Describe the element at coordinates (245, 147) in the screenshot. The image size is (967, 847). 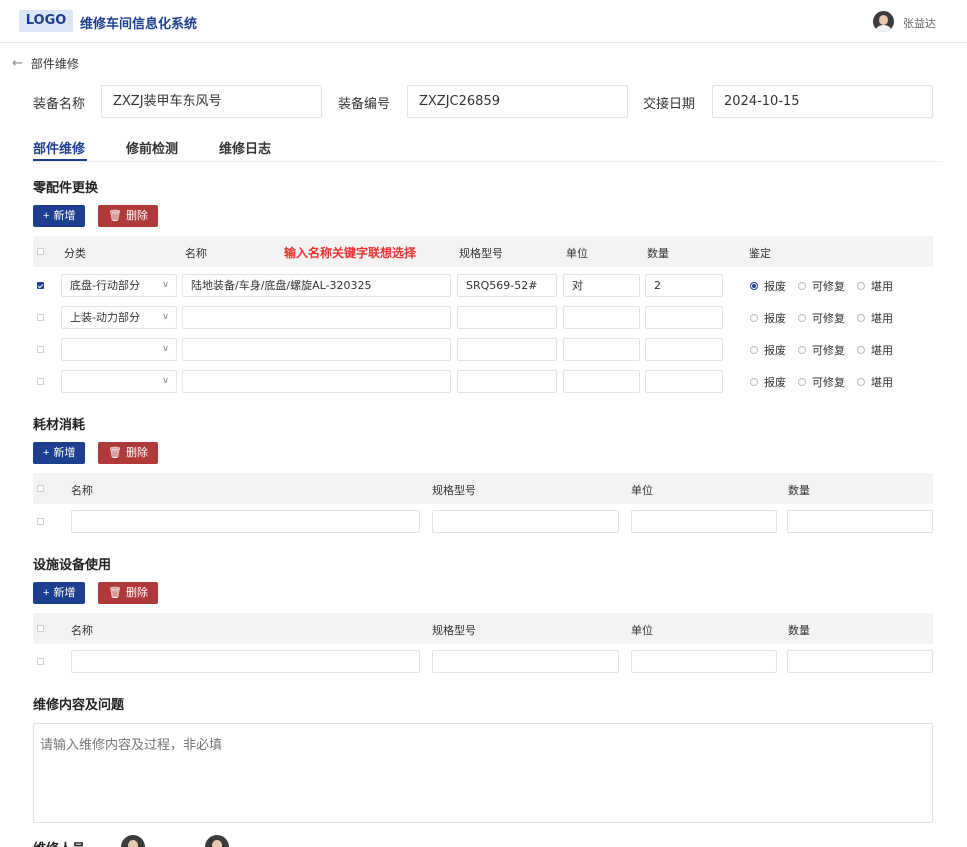
I see `tab-repair-log: 维修日志` at that location.